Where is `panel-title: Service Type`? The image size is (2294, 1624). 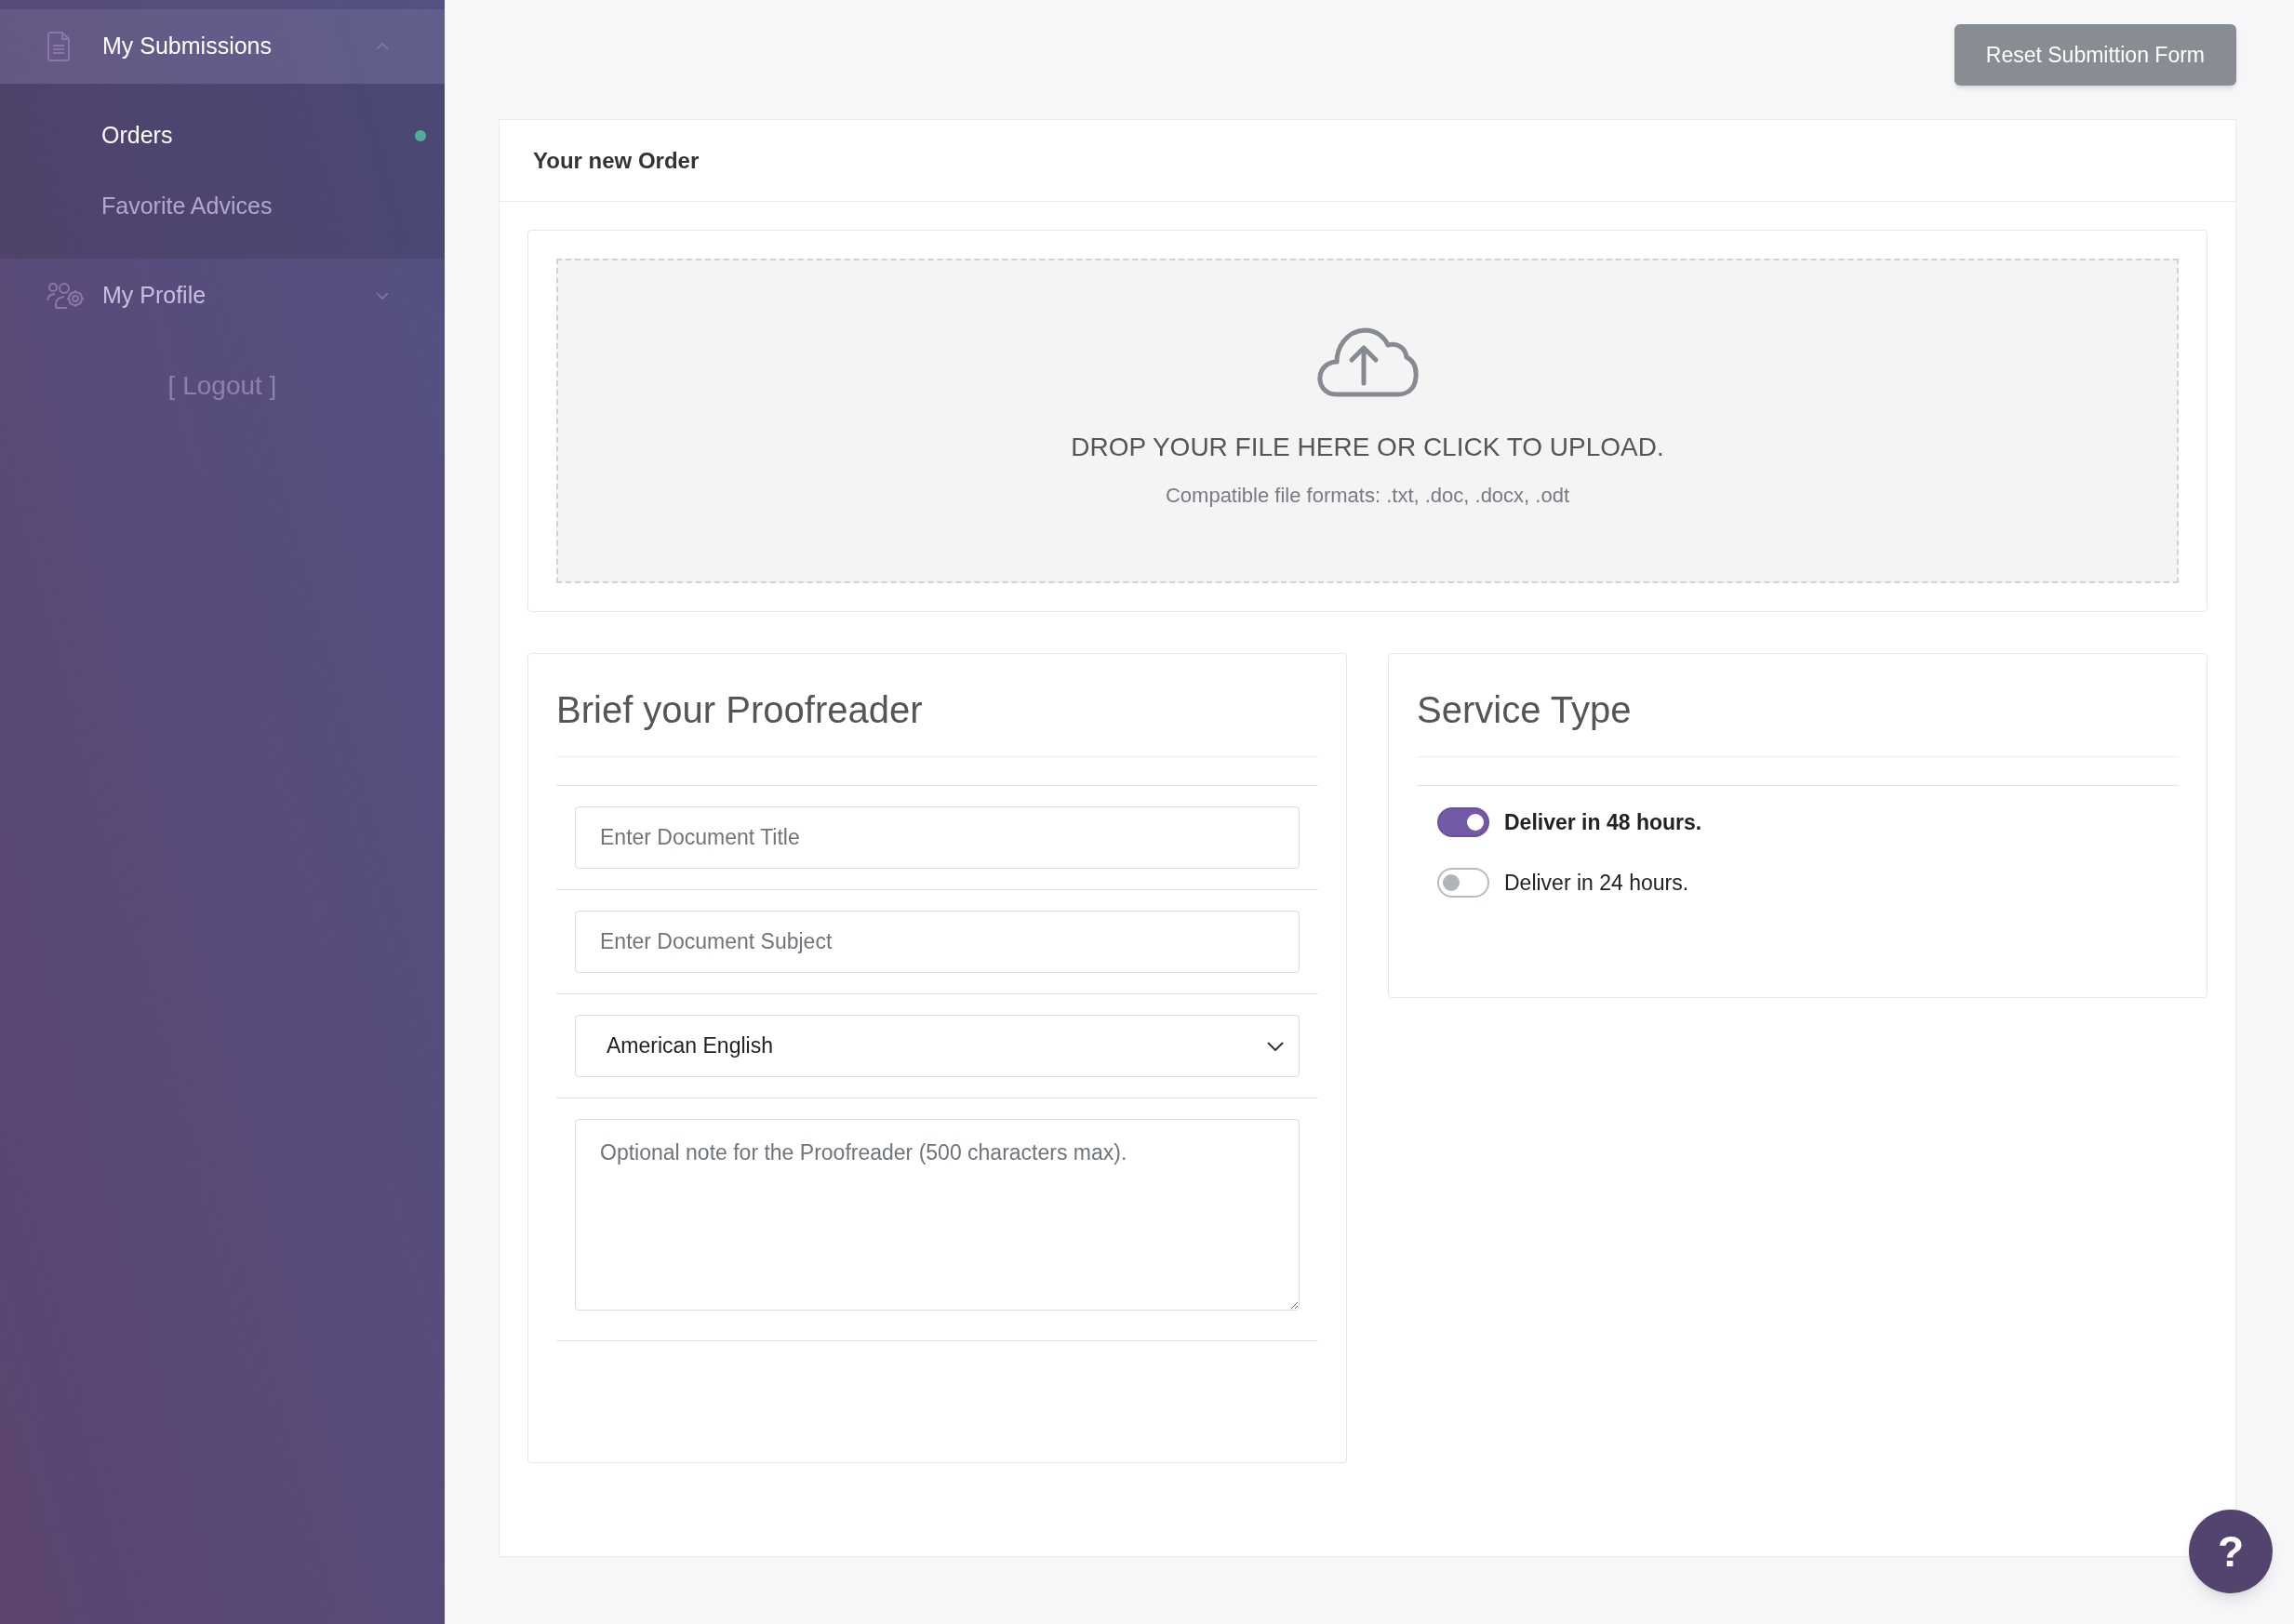
panel-title: Service Type is located at coordinates (1525, 710).